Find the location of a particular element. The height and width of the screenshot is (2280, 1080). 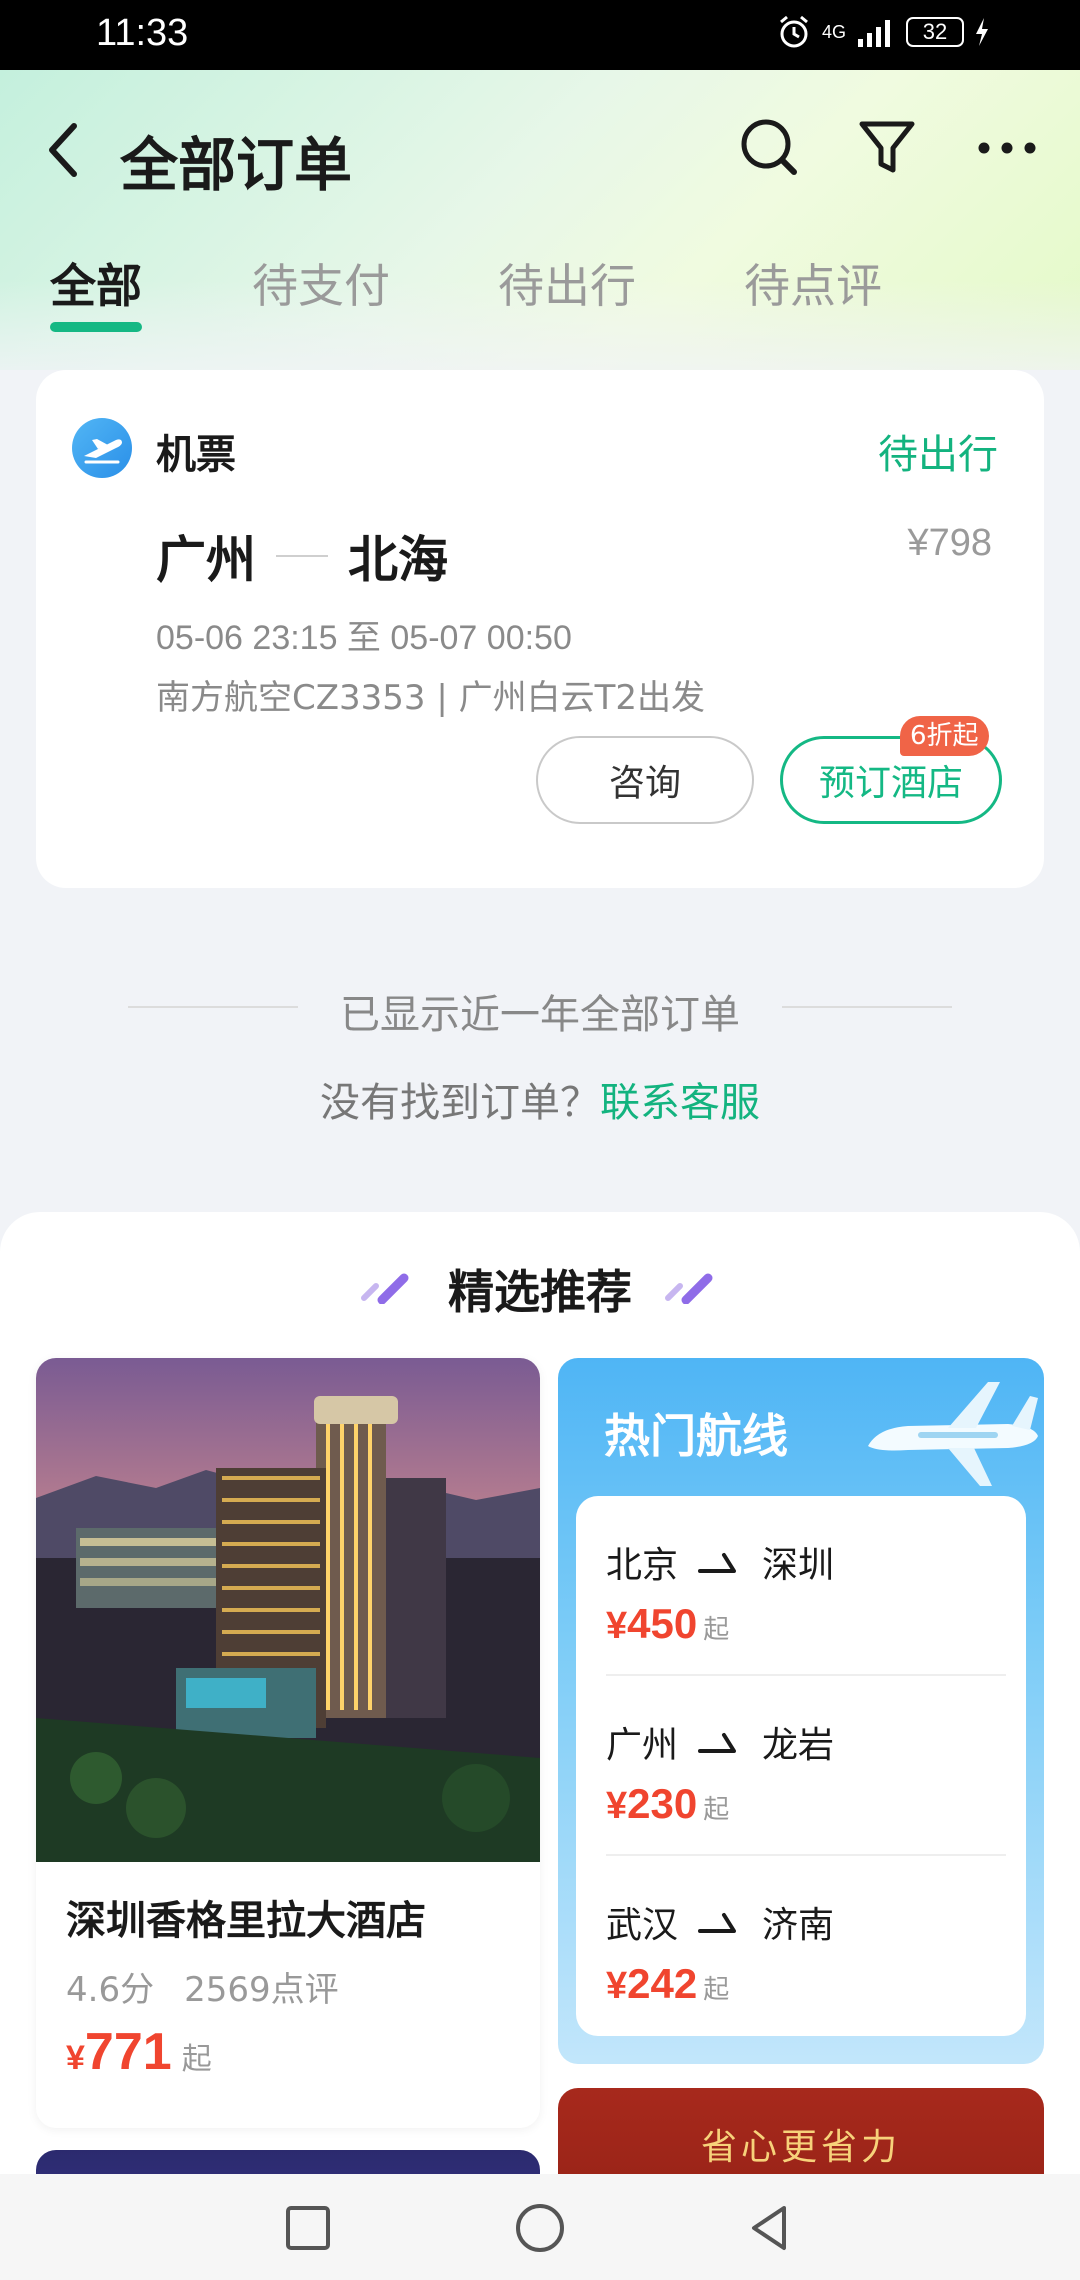

order-status: 待出行 is located at coordinates (938, 455).